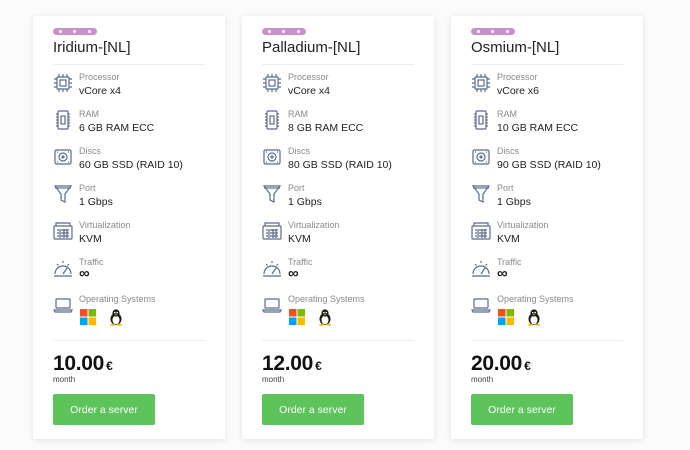 This screenshot has height=450, width=690. I want to click on spec-discs: Discs 80 GB SSD (RAID 10), so click(342, 163).